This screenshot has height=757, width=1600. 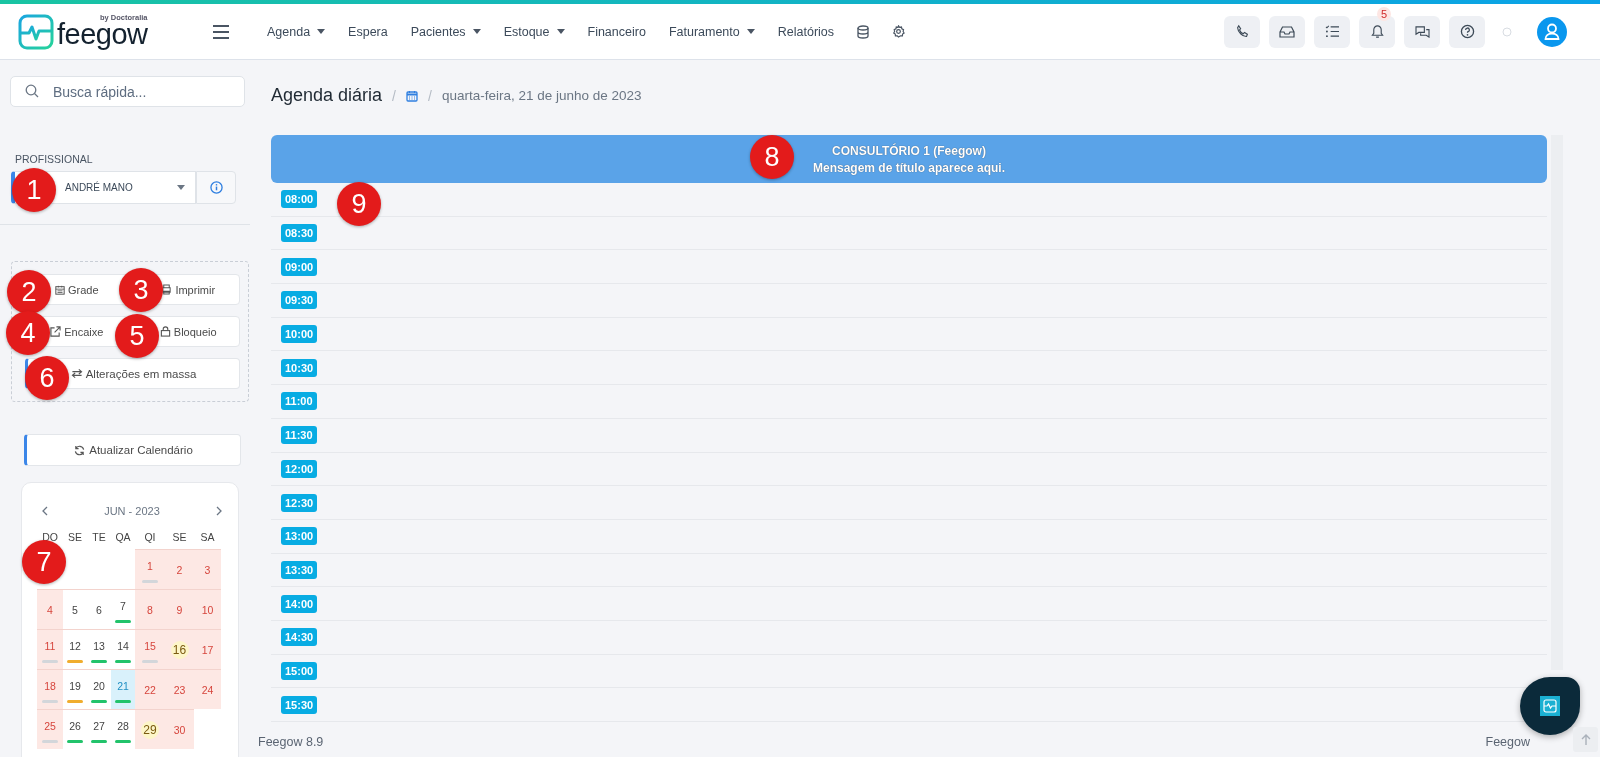 What do you see at coordinates (299, 637) in the screenshot?
I see `time-slot: 14:30` at bounding box center [299, 637].